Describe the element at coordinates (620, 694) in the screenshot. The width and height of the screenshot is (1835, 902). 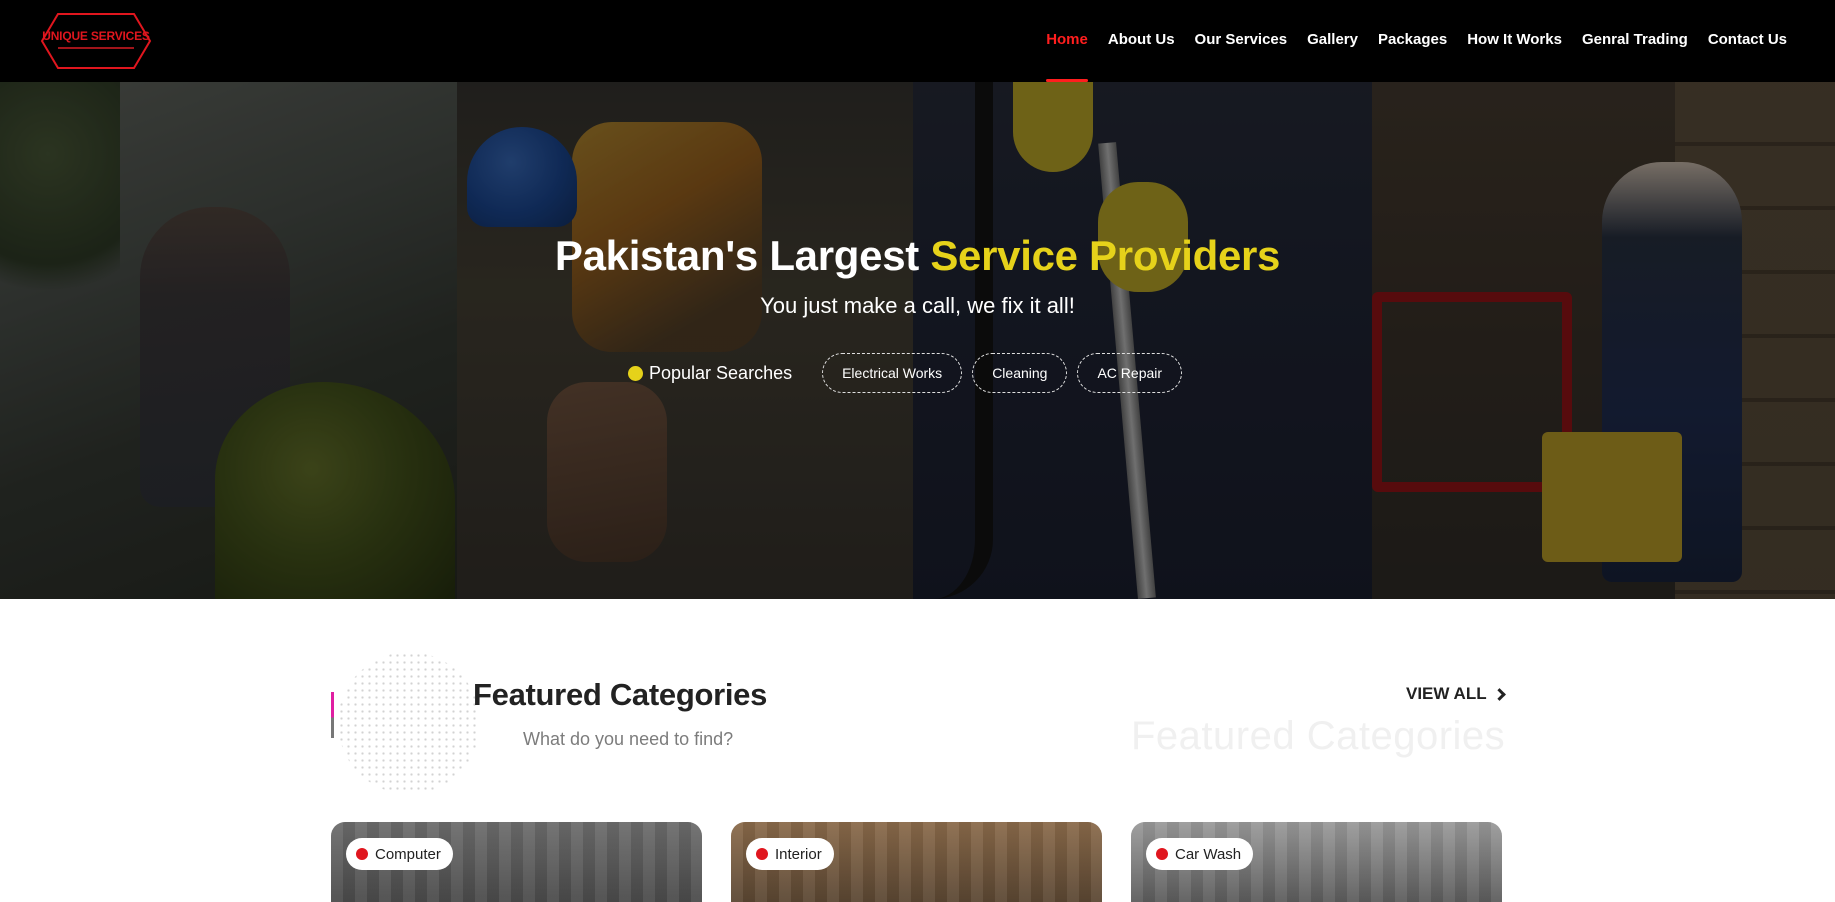
I see `featured-categories-title: Featured Categories` at that location.